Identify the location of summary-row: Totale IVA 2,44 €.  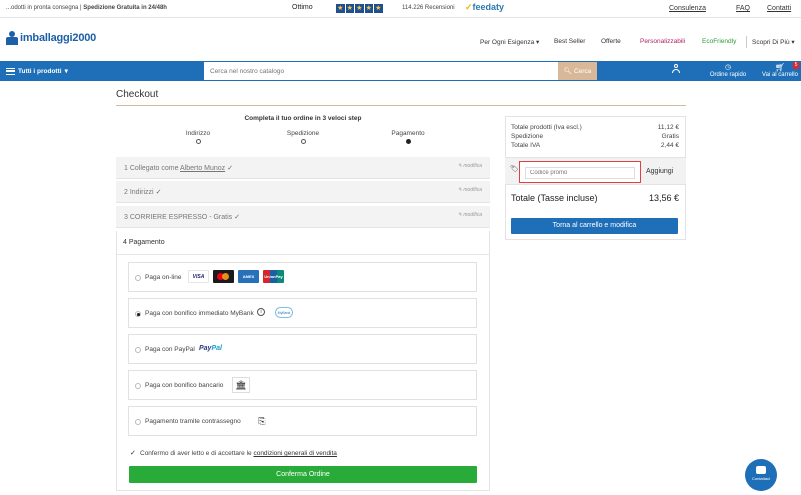
(595, 145).